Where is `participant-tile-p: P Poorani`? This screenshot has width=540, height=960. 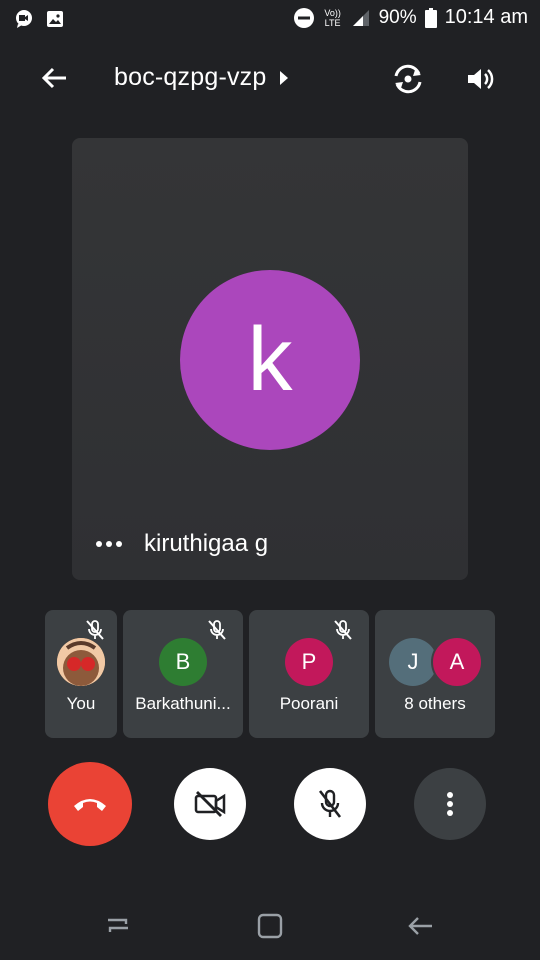 participant-tile-p: P Poorani is located at coordinates (309, 674).